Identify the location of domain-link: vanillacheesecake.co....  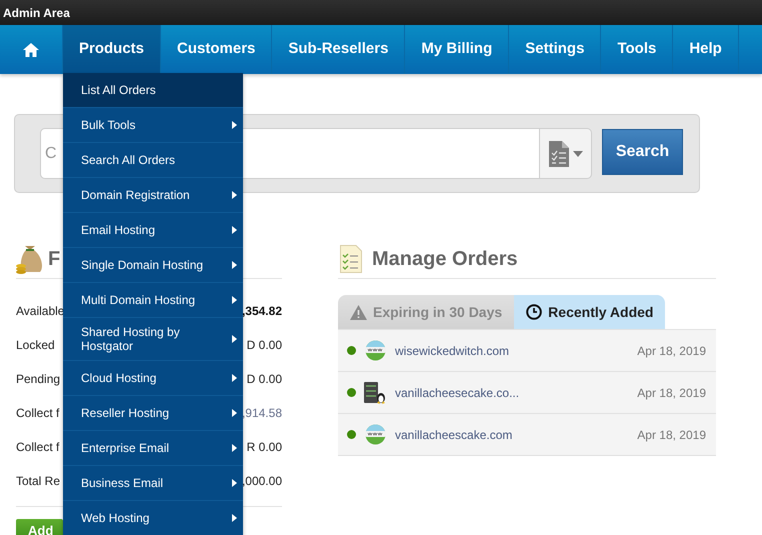
(457, 393).